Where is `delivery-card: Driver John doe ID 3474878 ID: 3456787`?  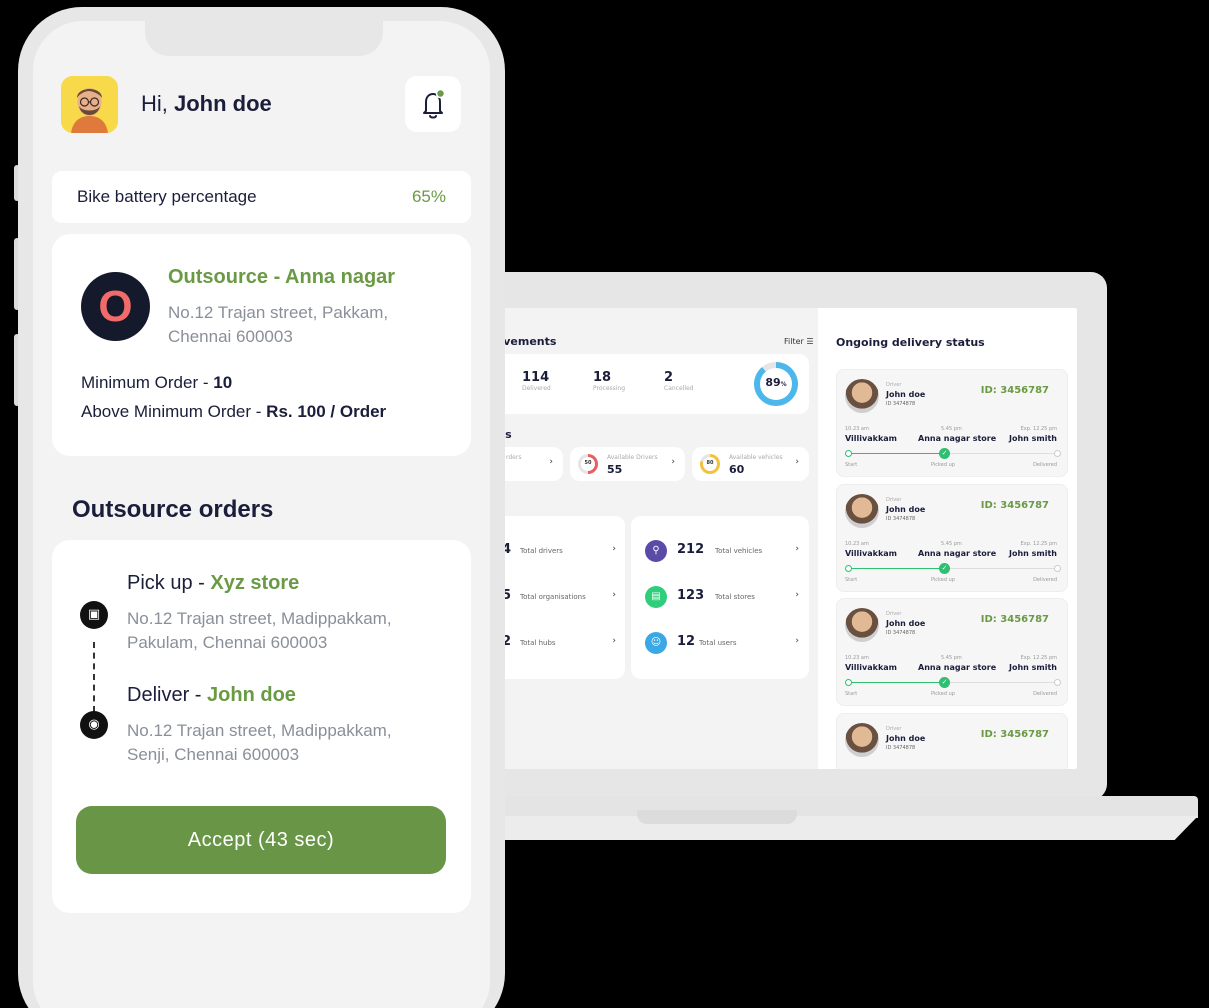 delivery-card: Driver John doe ID 3474878 ID: 3456787 is located at coordinates (952, 741).